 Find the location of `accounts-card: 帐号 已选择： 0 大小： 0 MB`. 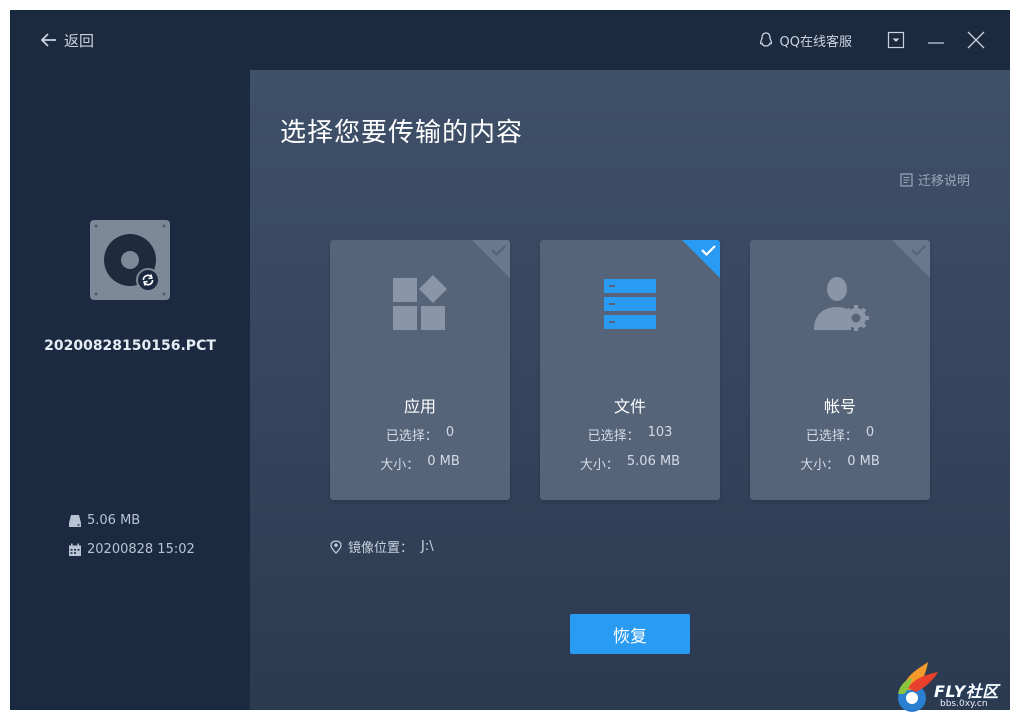

accounts-card: 帐号 已选择： 0 大小： 0 MB is located at coordinates (840, 370).